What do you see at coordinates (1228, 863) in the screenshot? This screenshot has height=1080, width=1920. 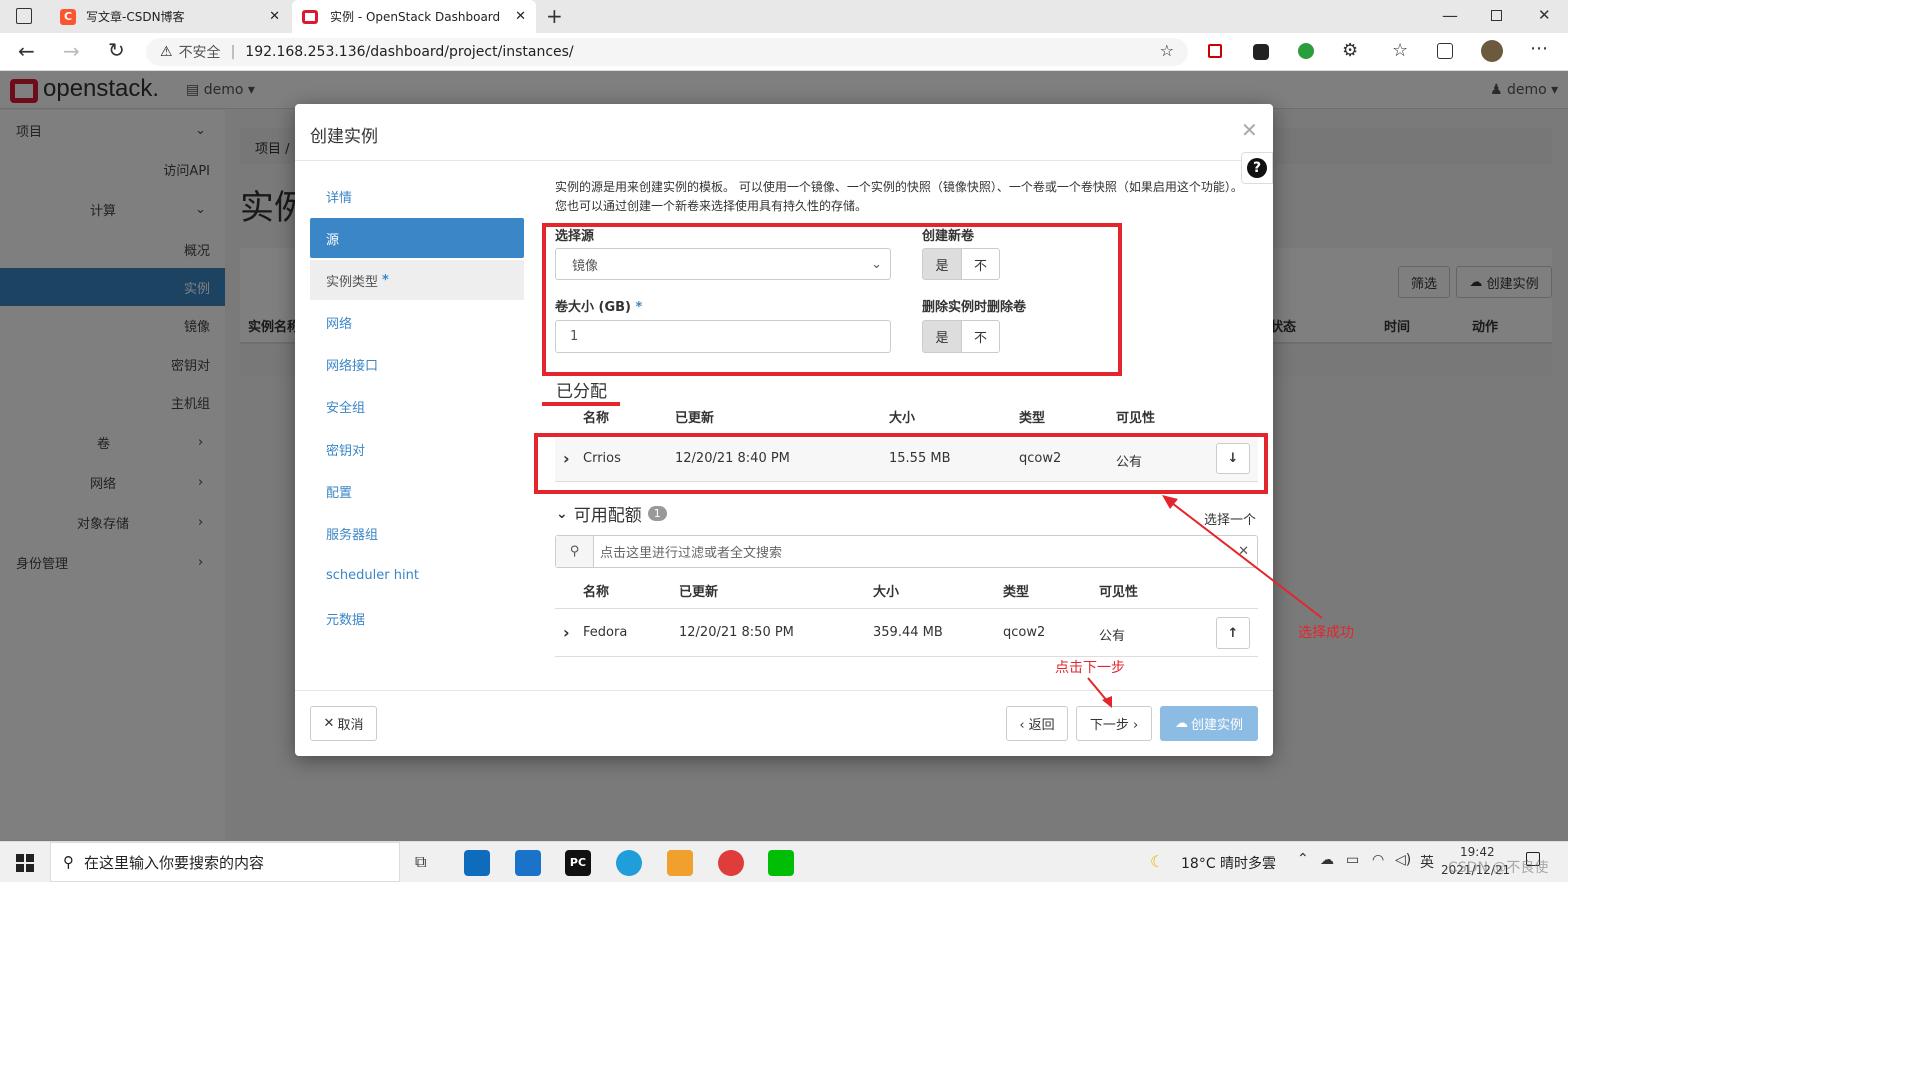 I see `weather-text: 18°C 晴时多雲` at bounding box center [1228, 863].